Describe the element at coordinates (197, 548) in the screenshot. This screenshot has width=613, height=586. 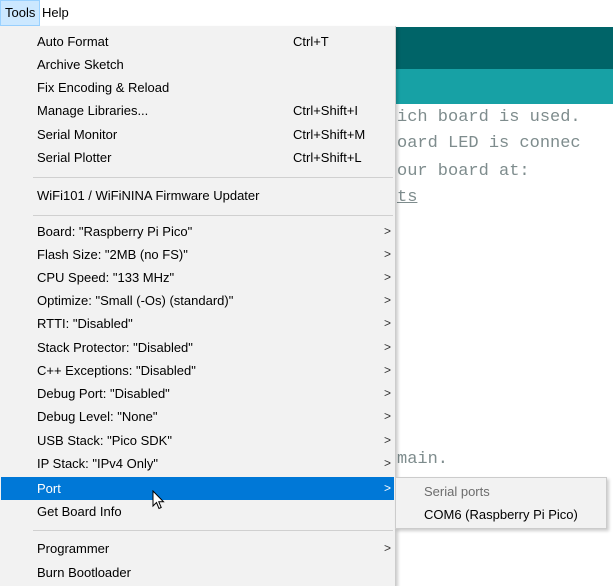
I see `menu-item-programmer: Programmer >` at that location.